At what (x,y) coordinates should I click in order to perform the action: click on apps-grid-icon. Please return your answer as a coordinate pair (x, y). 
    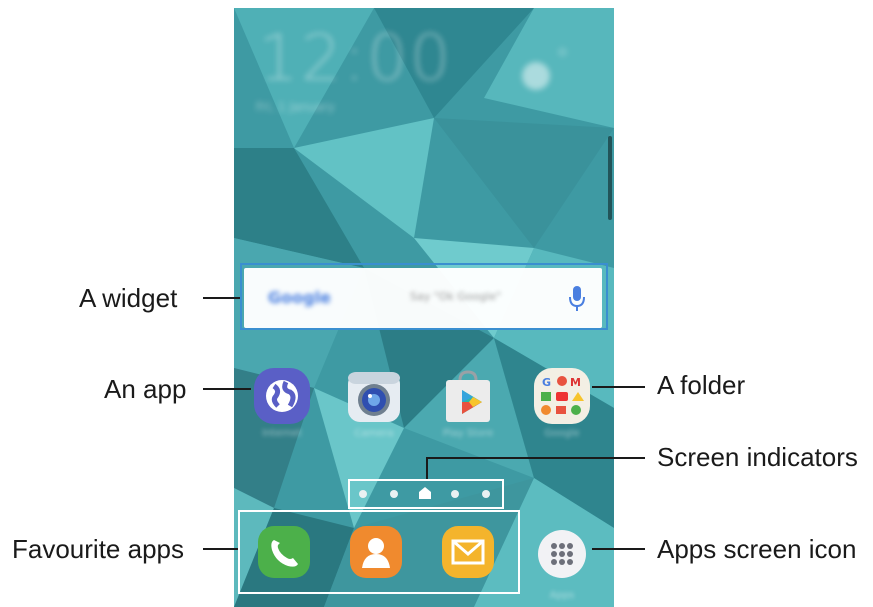
    Looking at the image, I should click on (562, 554).